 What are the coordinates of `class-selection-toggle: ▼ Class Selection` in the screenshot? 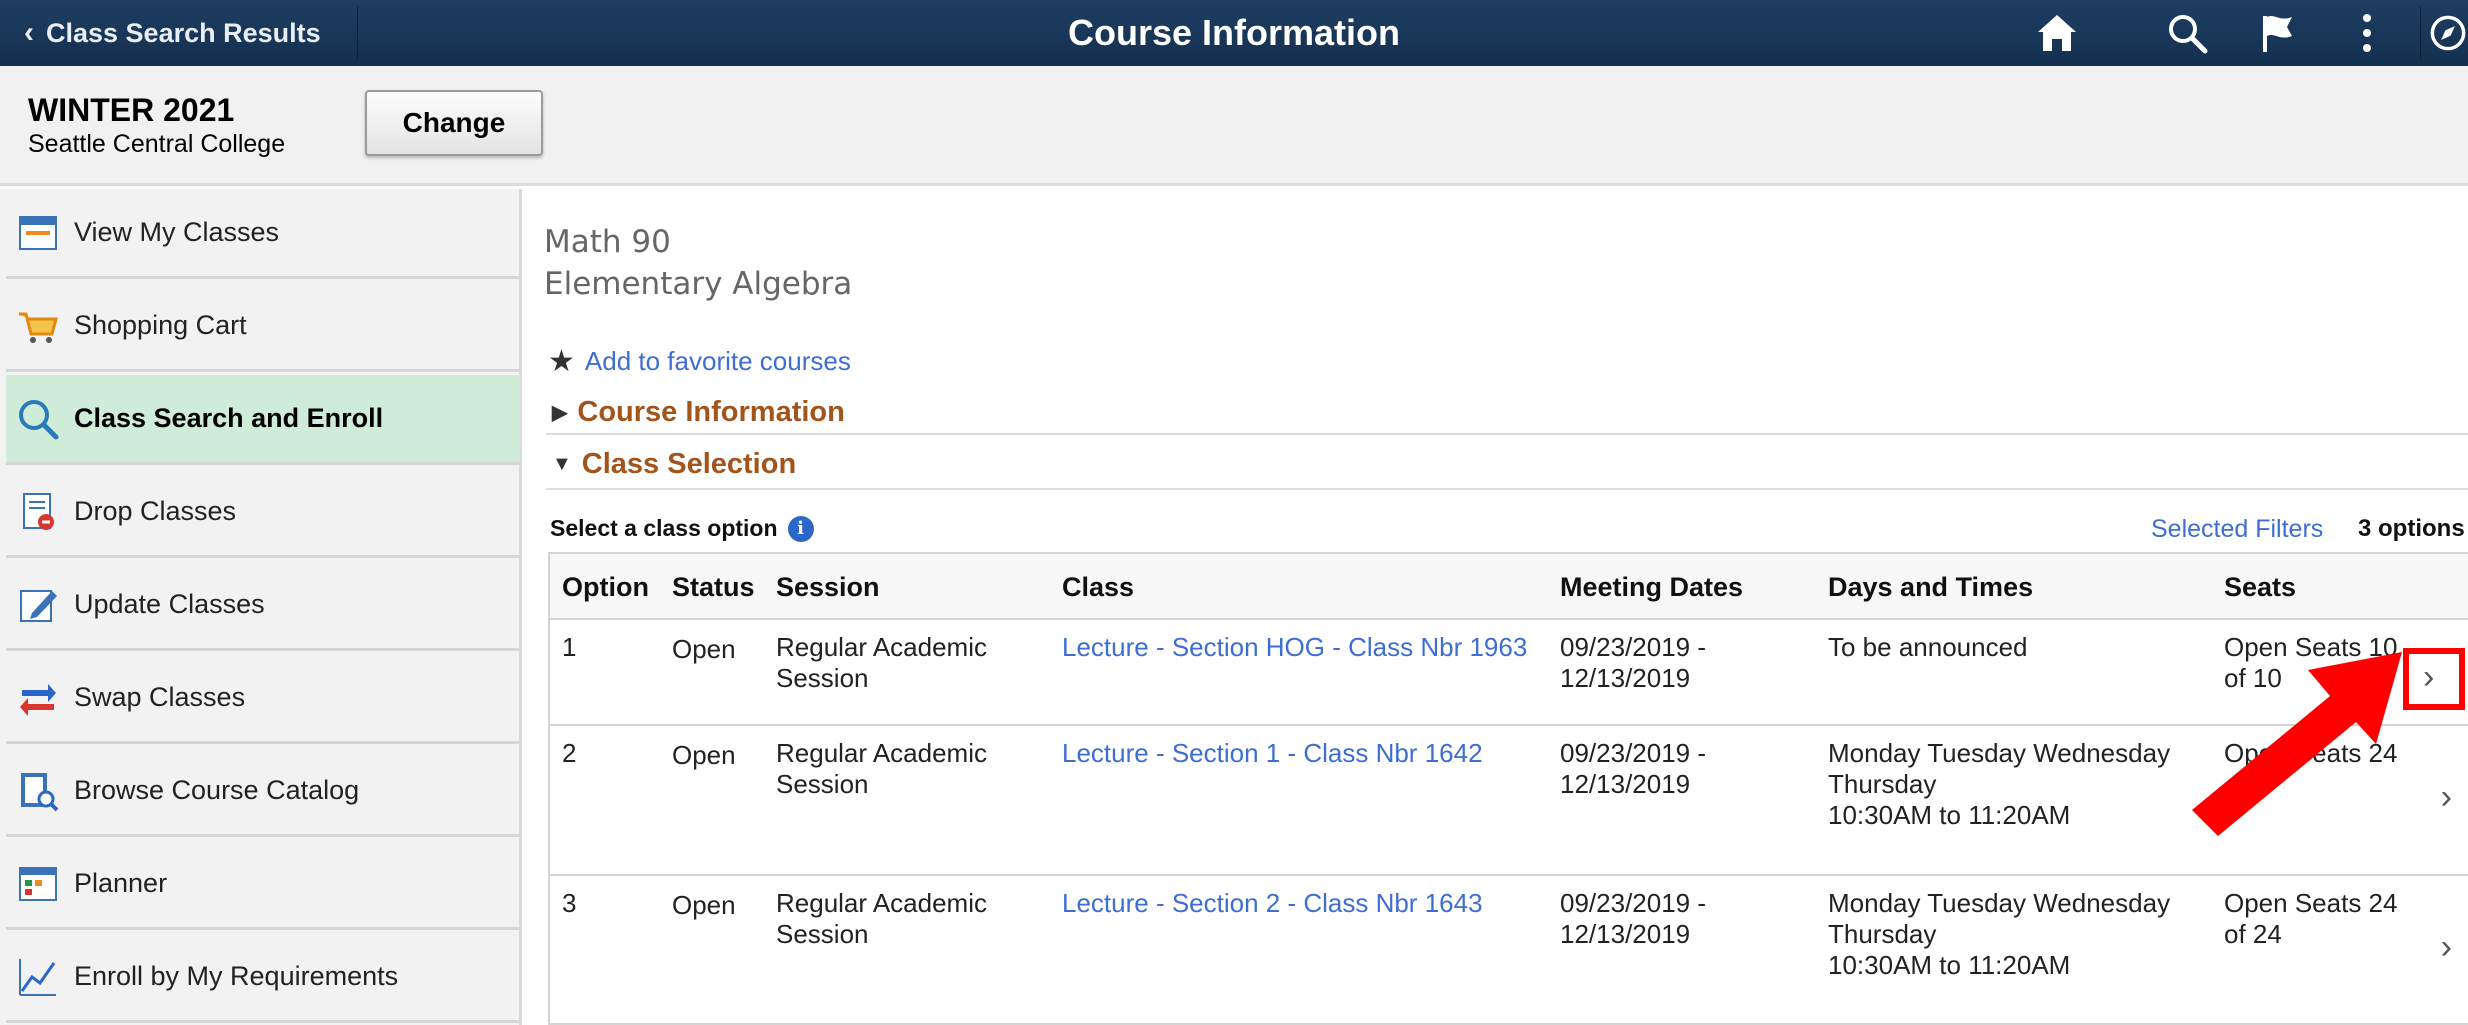 It's located at (674, 464).